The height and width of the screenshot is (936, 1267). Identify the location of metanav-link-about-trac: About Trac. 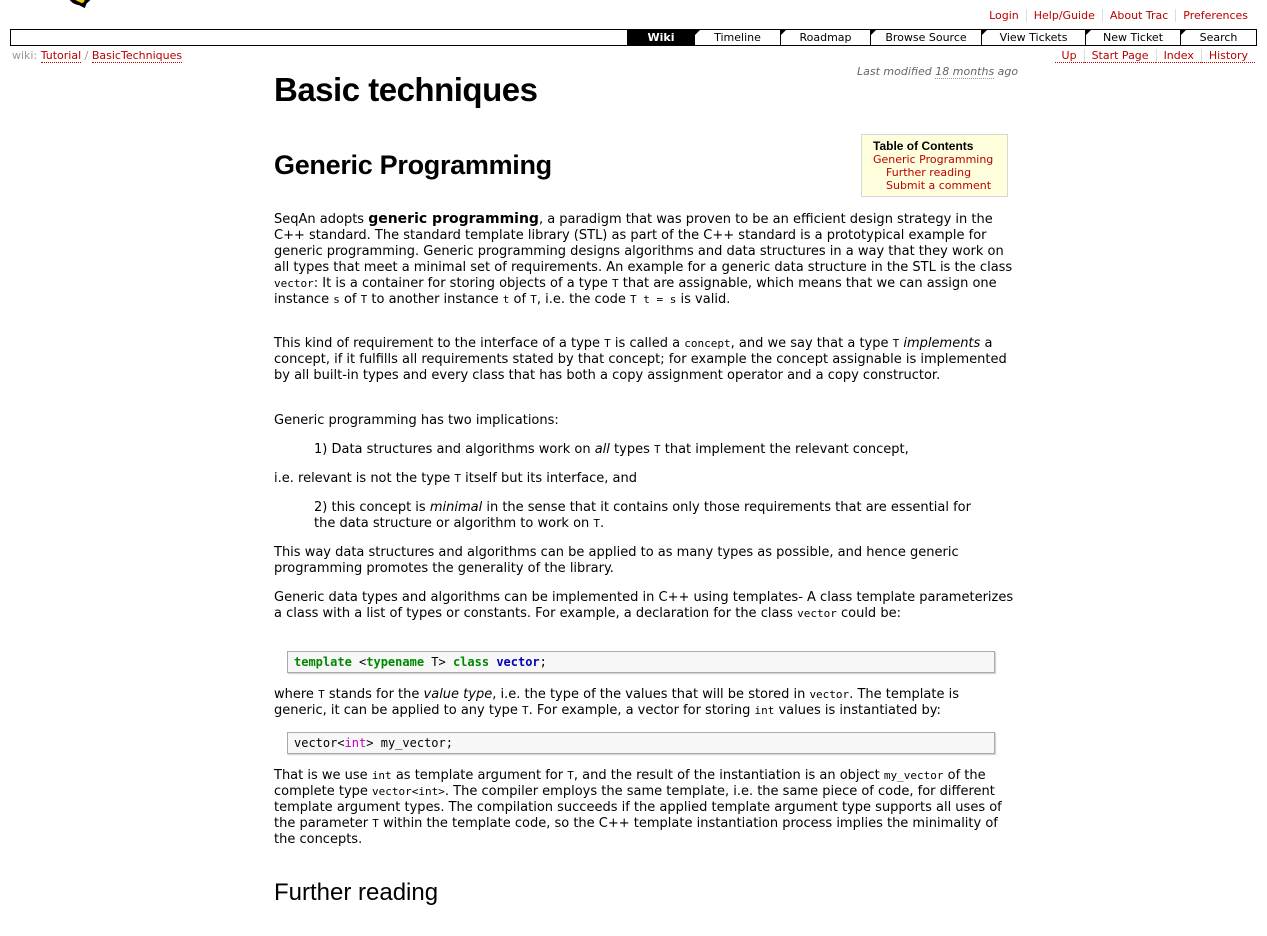
(1138, 15).